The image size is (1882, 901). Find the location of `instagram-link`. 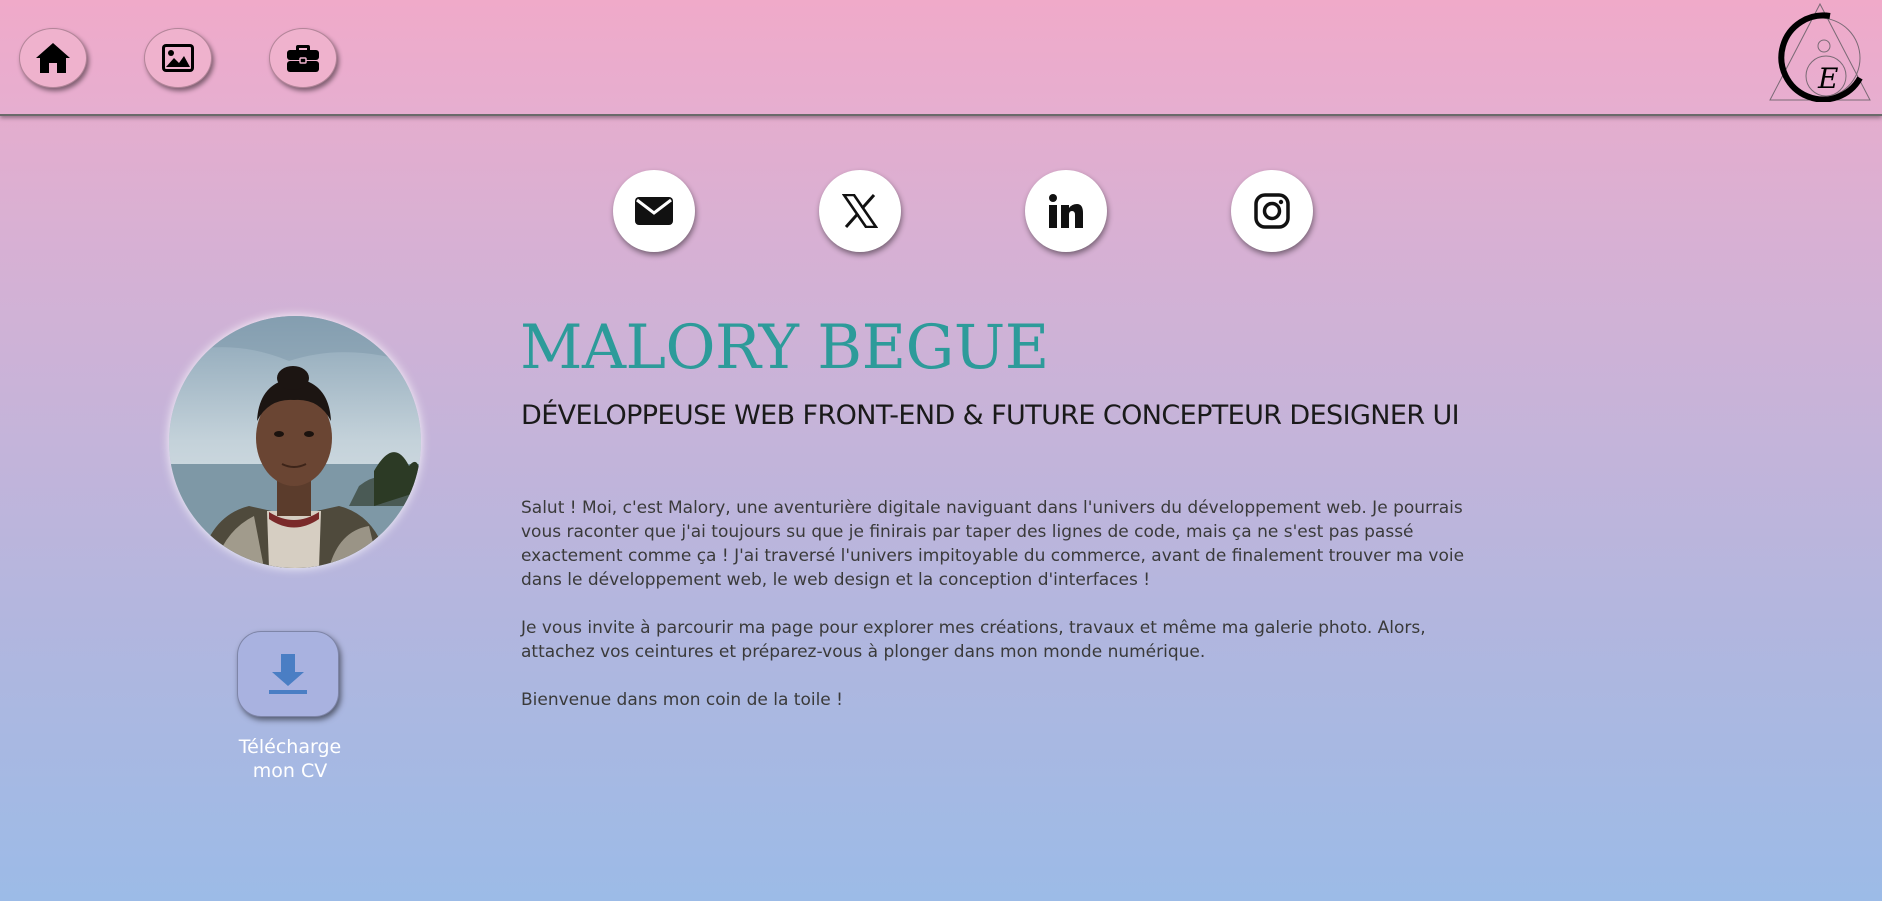

instagram-link is located at coordinates (1272, 211).